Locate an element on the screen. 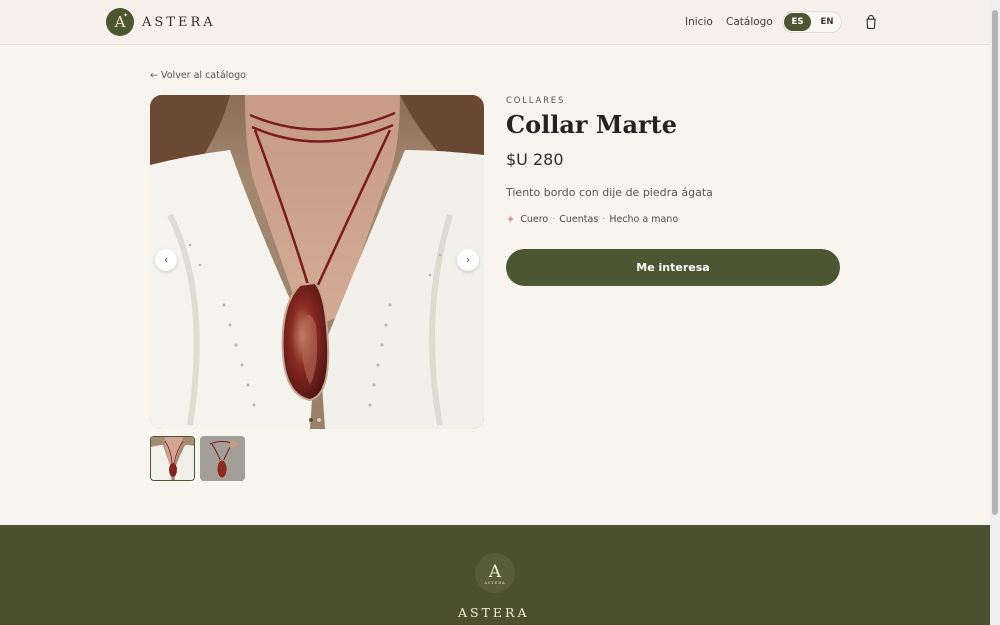 Image resolution: width=1000 pixels, height=625 pixels. product-title: Collar Marte is located at coordinates (592, 124).